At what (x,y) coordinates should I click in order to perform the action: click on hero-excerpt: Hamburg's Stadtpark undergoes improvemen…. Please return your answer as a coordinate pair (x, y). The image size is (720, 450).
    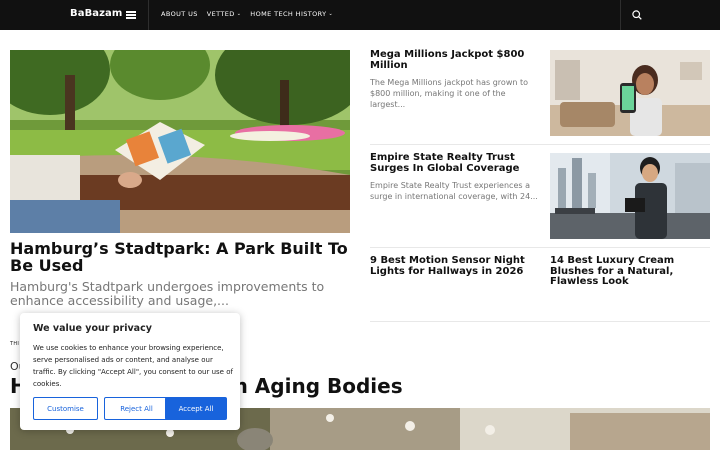
    Looking at the image, I should click on (167, 293).